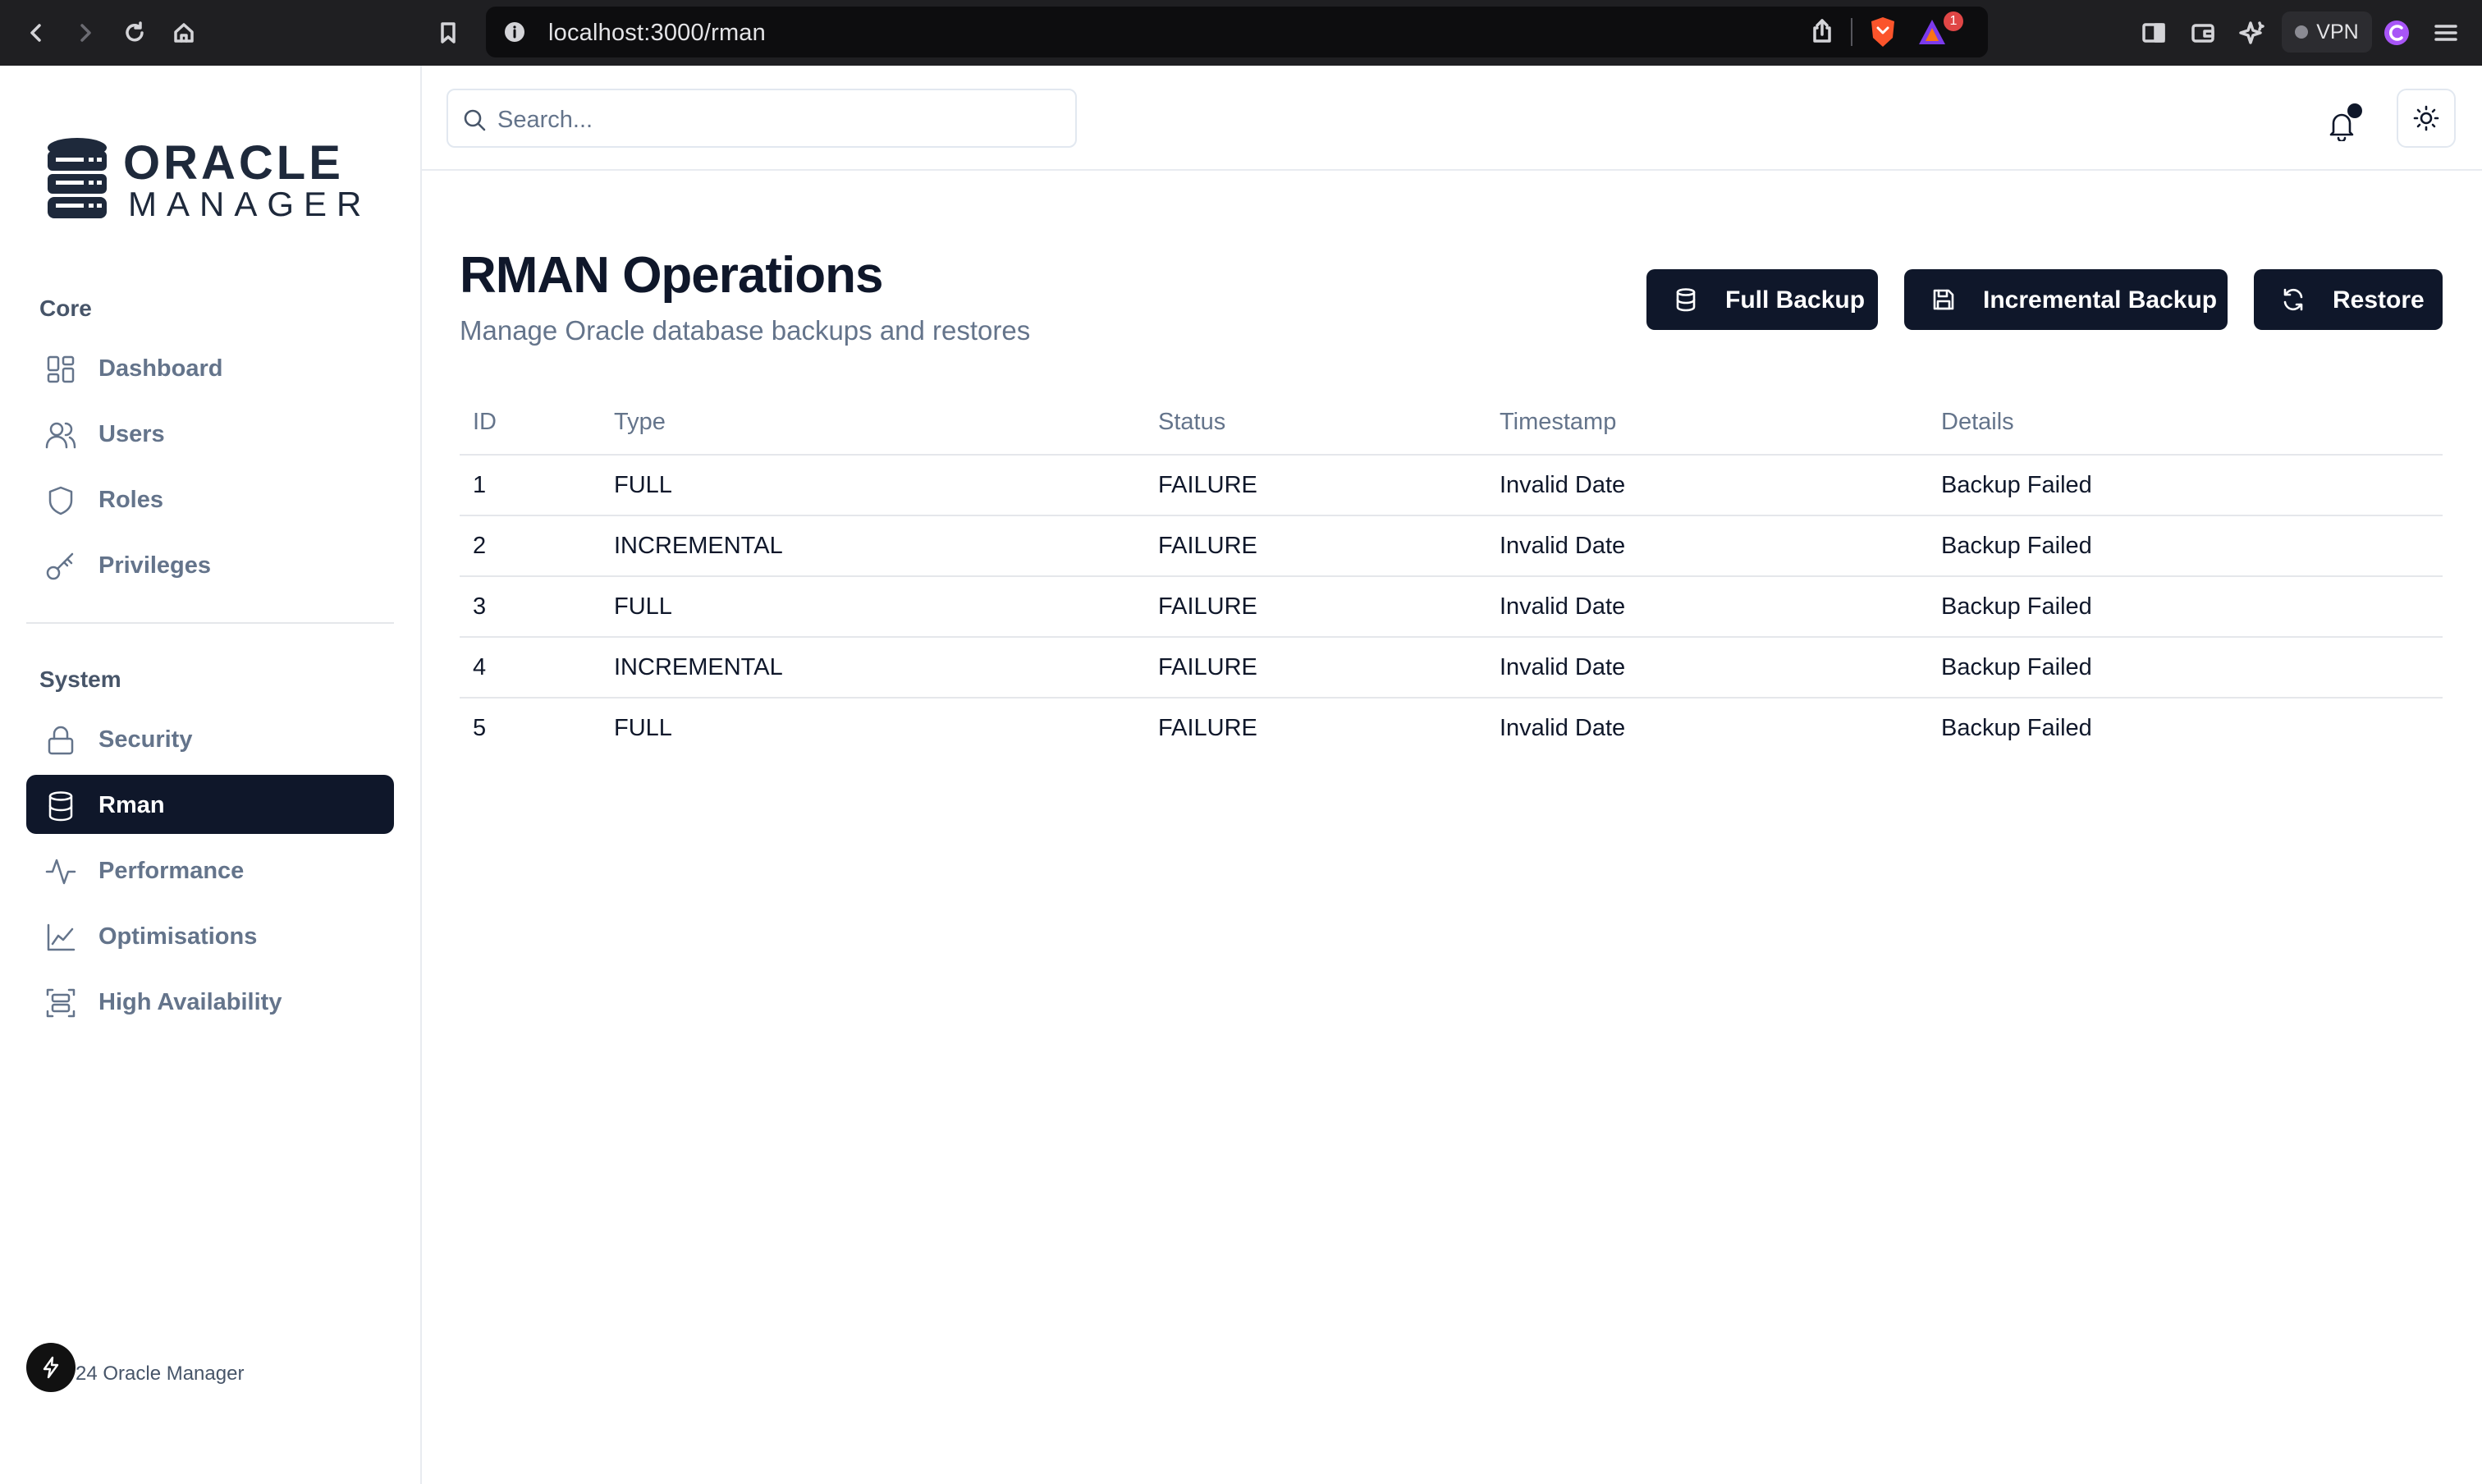  Describe the element at coordinates (155, 565) in the screenshot. I see `sidebar-item-label: Privileges` at that location.